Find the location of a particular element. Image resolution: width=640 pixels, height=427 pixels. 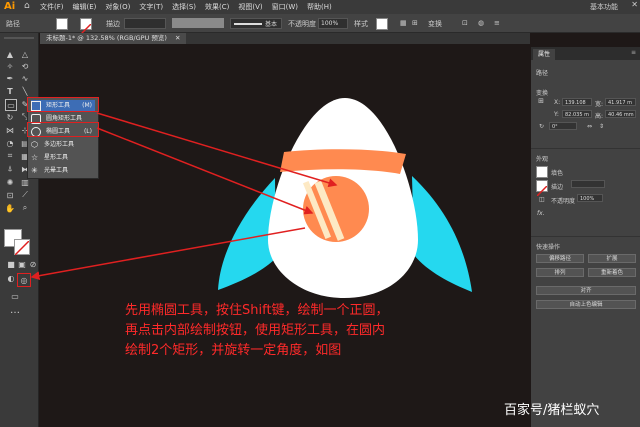

angle-field: 0° is located at coordinates (563, 126).